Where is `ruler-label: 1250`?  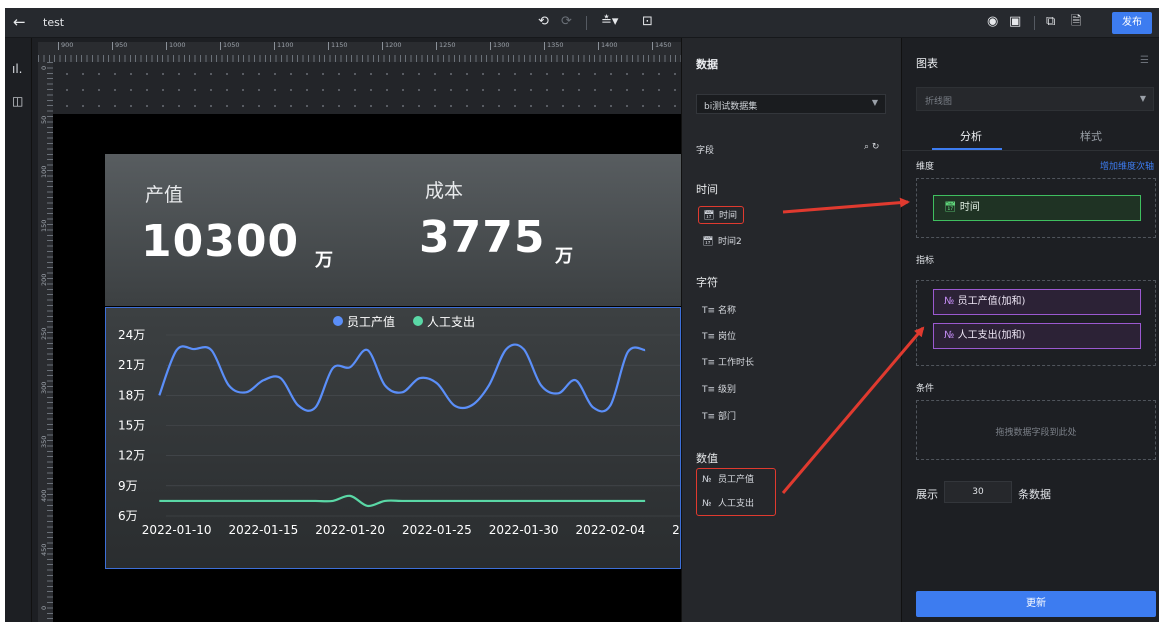 ruler-label: 1250 is located at coordinates (446, 46).